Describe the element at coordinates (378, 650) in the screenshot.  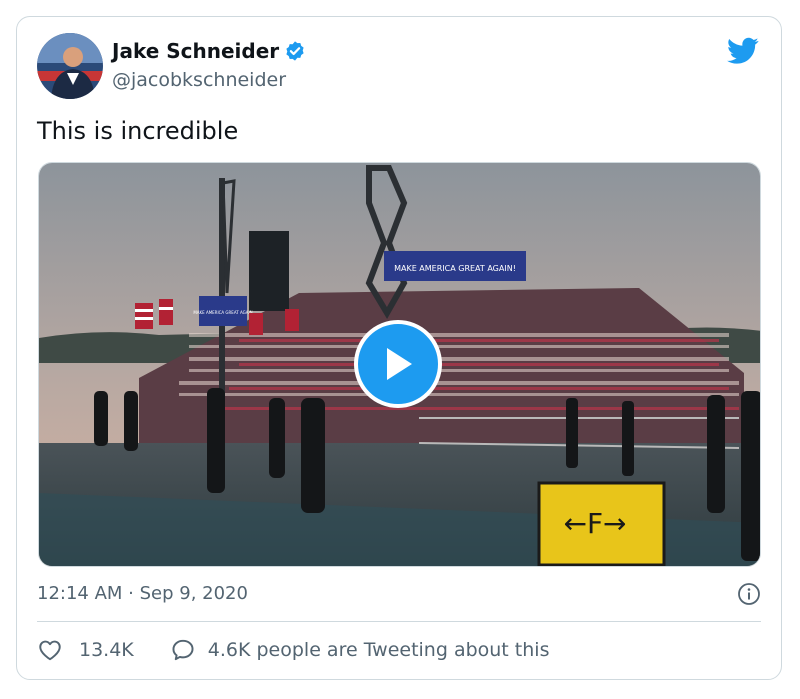
I see `conversation-text: 4.6K people are Tweeting about this` at that location.